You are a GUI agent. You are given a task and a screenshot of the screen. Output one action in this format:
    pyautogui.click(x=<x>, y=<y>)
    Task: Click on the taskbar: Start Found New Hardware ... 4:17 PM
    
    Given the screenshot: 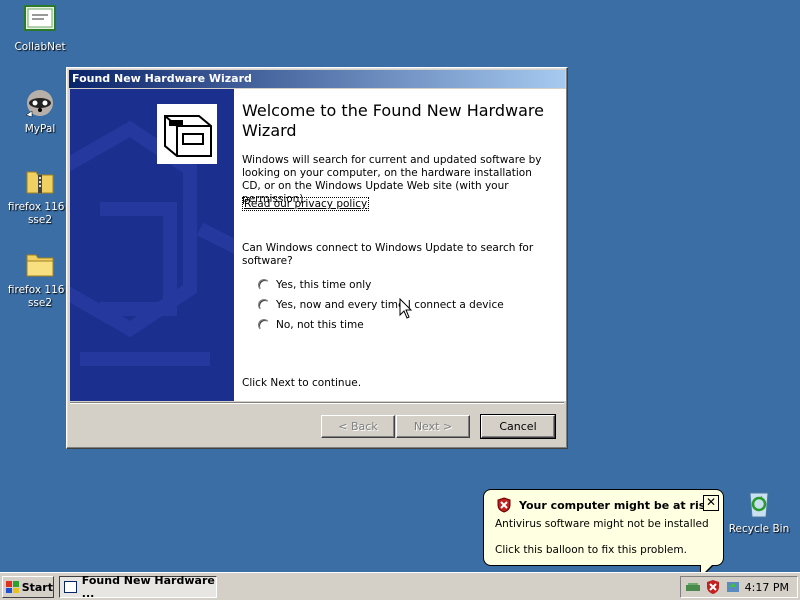 What is the action you would take?
    pyautogui.click(x=400, y=586)
    